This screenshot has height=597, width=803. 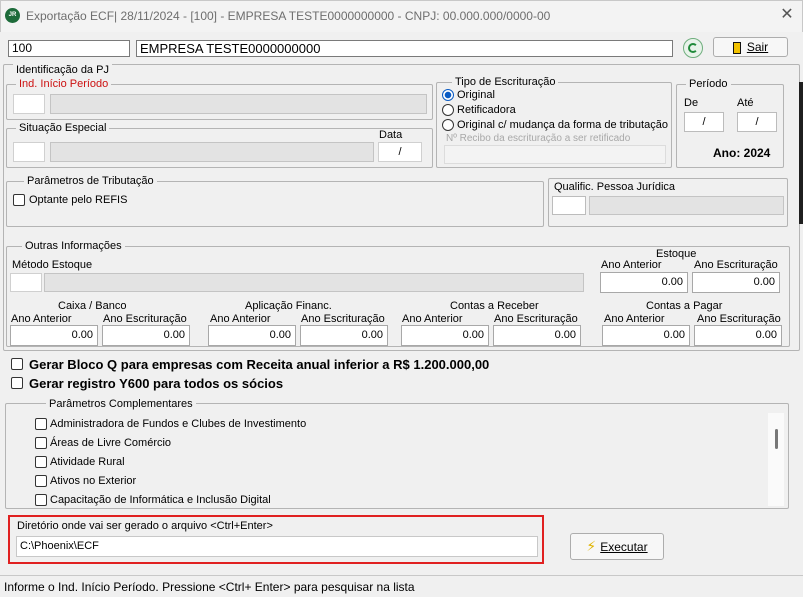 What do you see at coordinates (63, 128) in the screenshot?
I see `situacao-legend: Situação Especial` at bounding box center [63, 128].